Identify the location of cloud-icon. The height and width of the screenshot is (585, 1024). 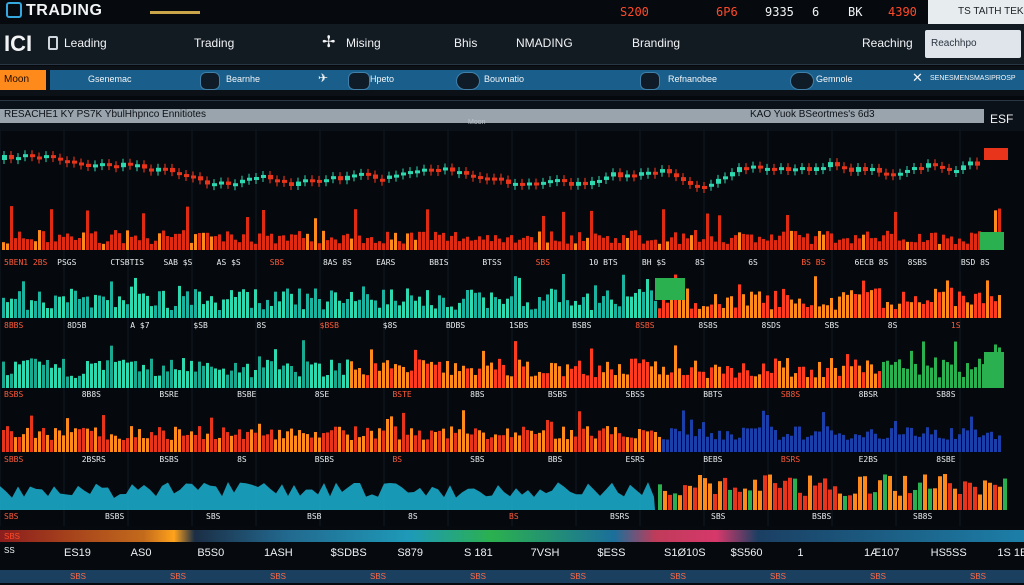
(468, 81).